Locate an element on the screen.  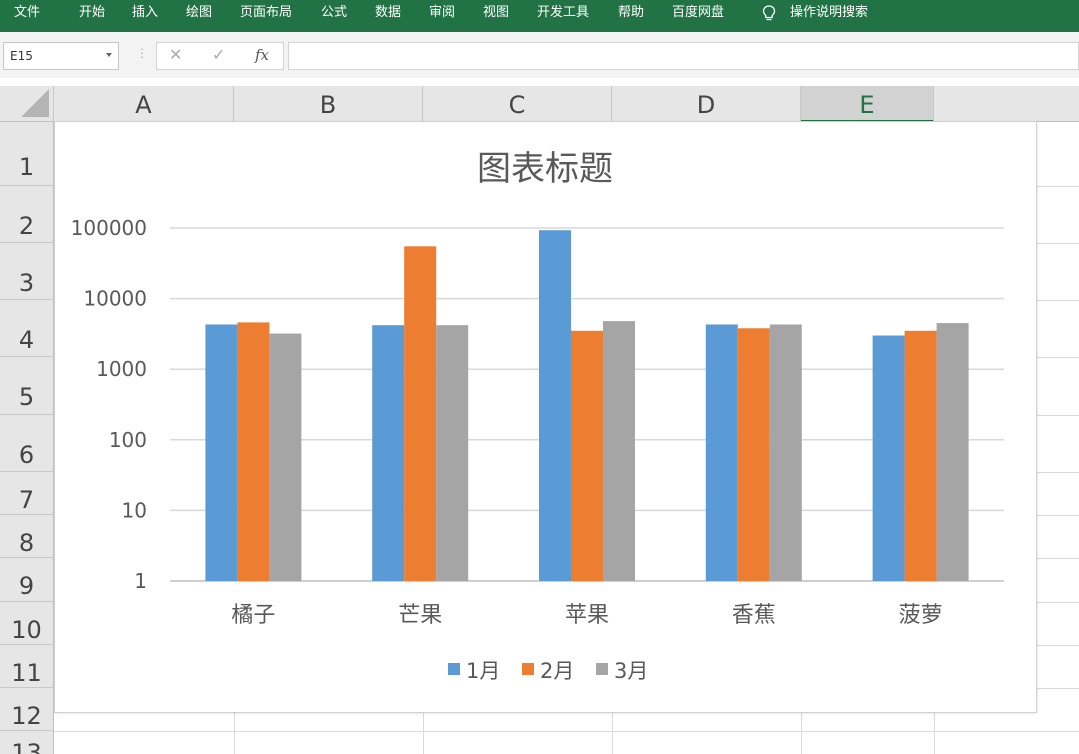
formula-bar: E15 ⋮ ✕ ✓ fx is located at coordinates (539, 55).